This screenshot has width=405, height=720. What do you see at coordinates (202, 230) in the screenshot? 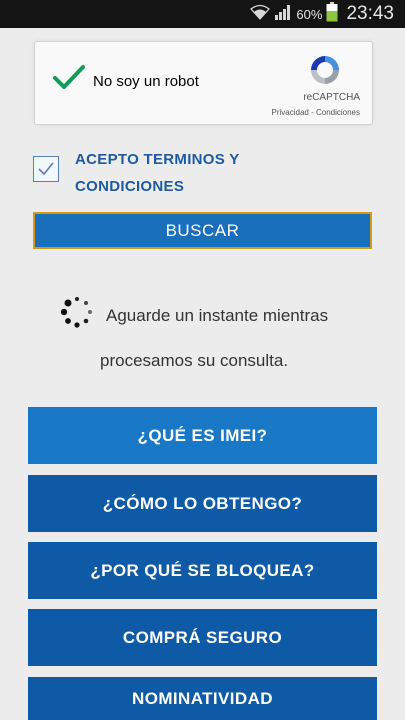
I see `search-button: BUSCAR` at bounding box center [202, 230].